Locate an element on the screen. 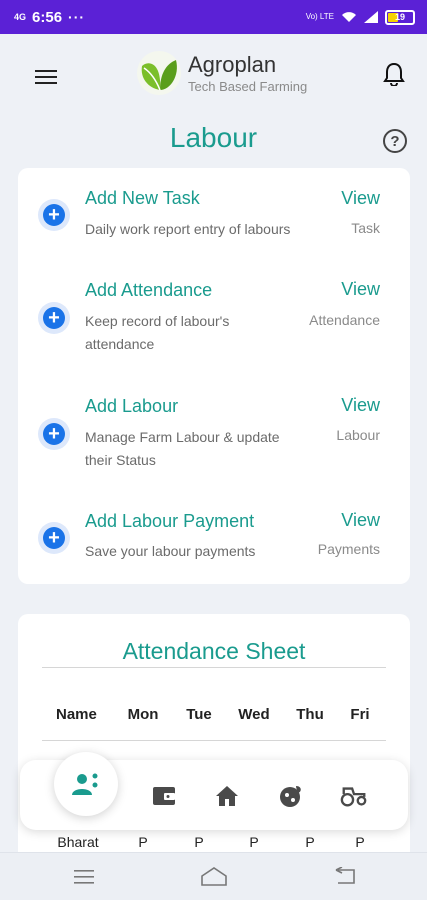 This screenshot has height=900, width=427. action-title: Add Labour Payment is located at coordinates (169, 521).